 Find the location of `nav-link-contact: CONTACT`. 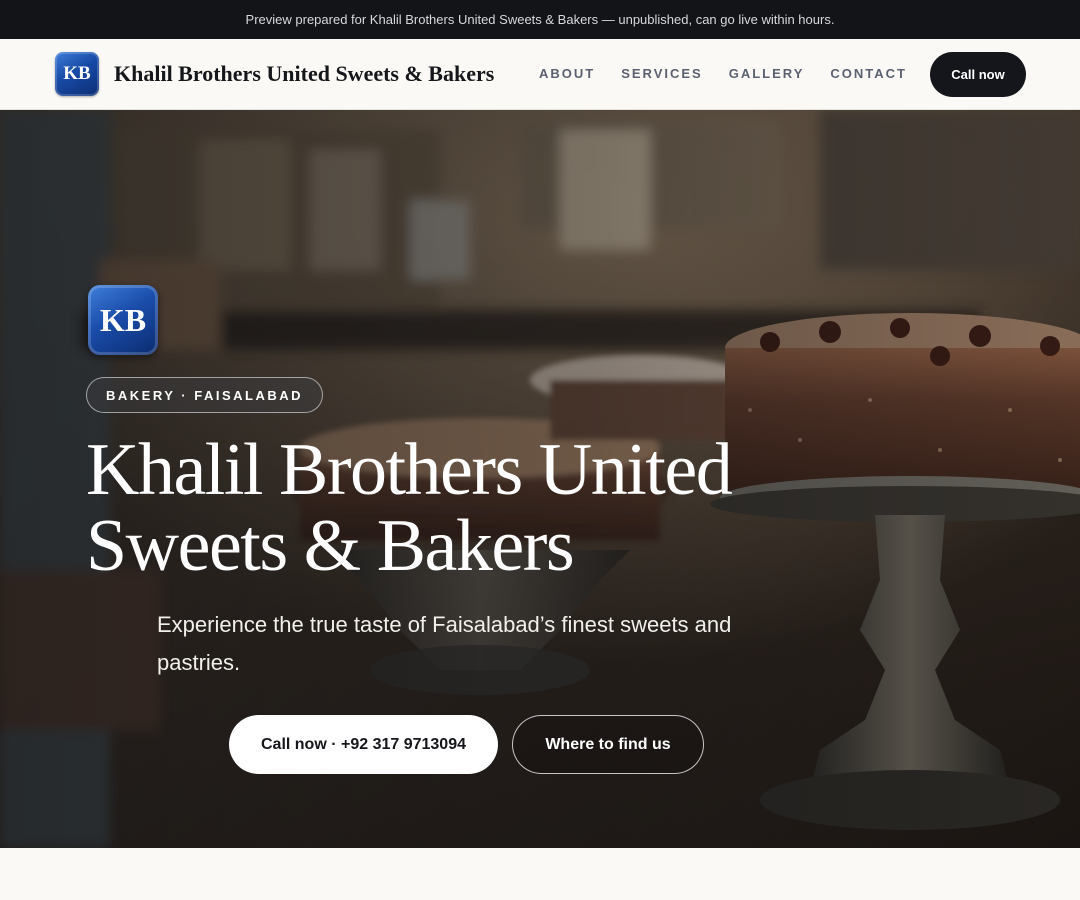

nav-link-contact: CONTACT is located at coordinates (868, 73).